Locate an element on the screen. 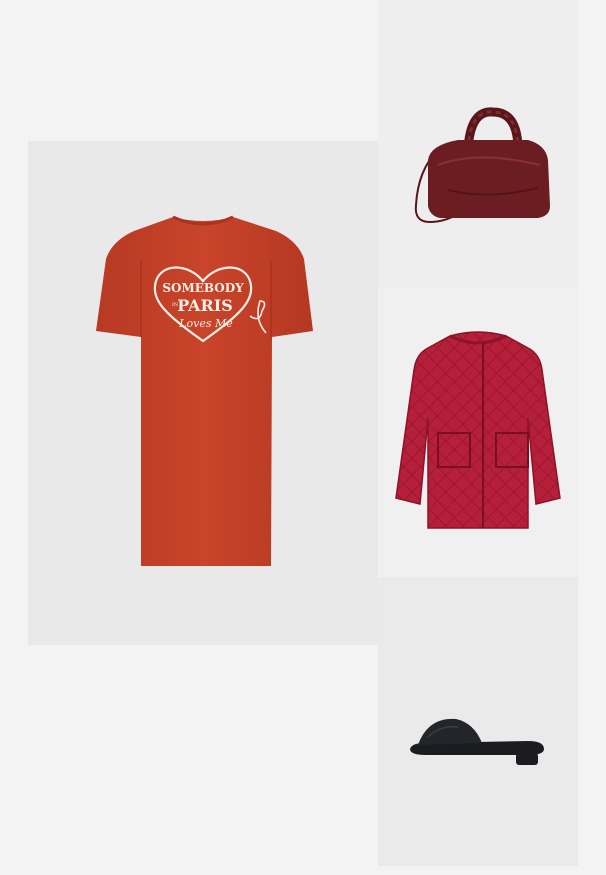  jacket-image is located at coordinates (478, 430).